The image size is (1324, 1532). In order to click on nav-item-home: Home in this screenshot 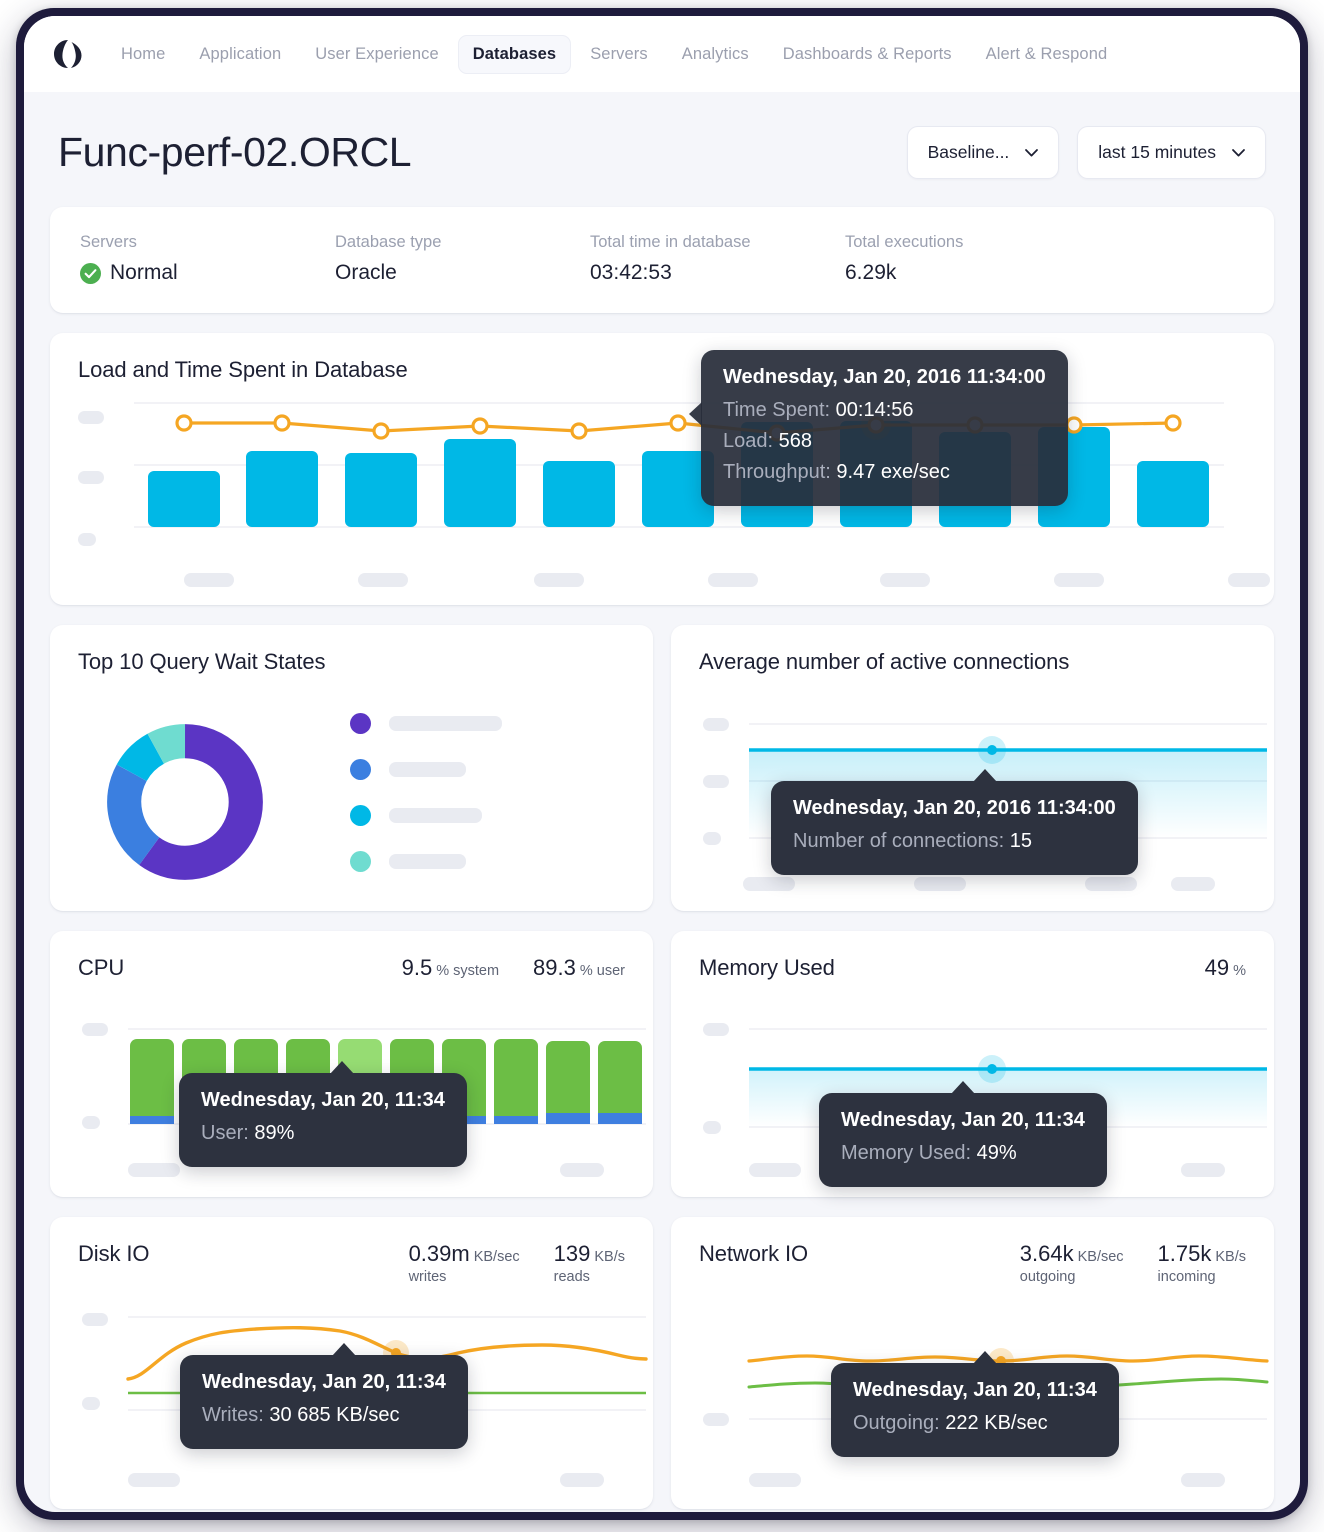, I will do `click(143, 54)`.